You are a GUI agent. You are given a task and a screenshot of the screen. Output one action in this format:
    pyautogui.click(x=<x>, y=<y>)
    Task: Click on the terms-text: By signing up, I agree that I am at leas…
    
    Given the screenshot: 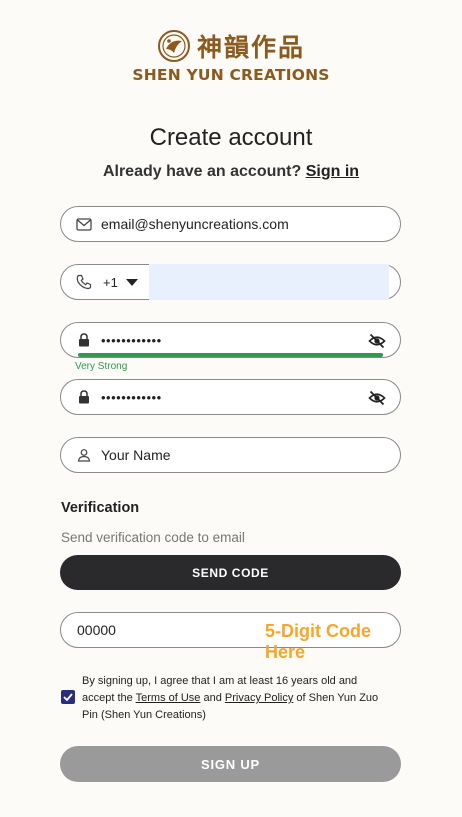 What is the action you would take?
    pyautogui.click(x=232, y=698)
    